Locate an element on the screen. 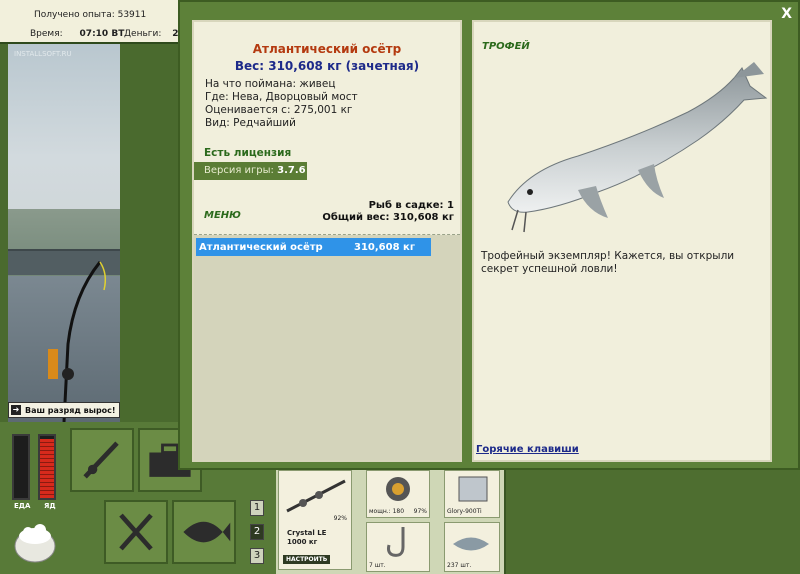  keep-net-stats: Рыб в садке: 1 Общий вес: 310,608 кг is located at coordinates (388, 212).